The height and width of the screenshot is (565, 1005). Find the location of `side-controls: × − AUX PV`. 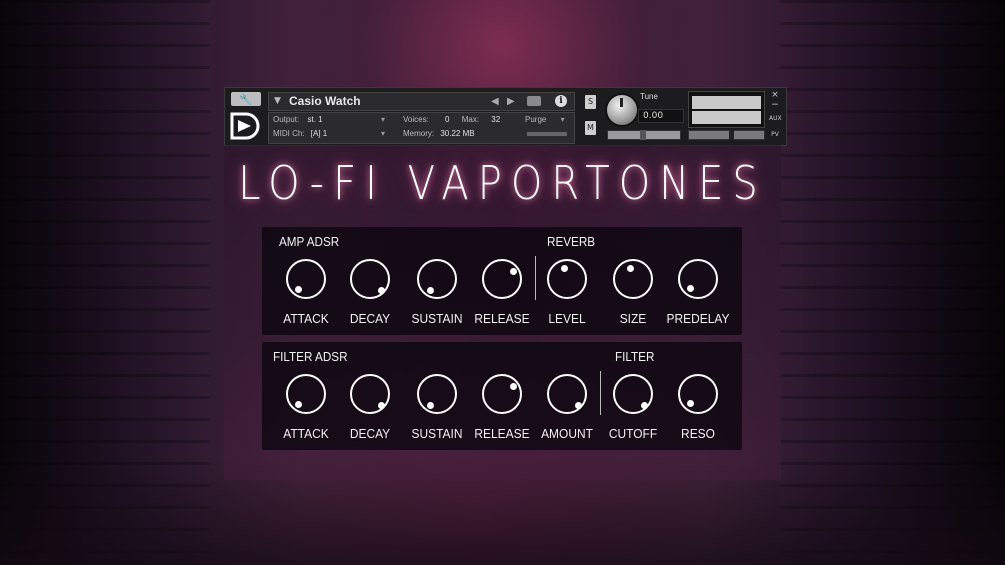

side-controls: × − AUX PV is located at coordinates (775, 115).